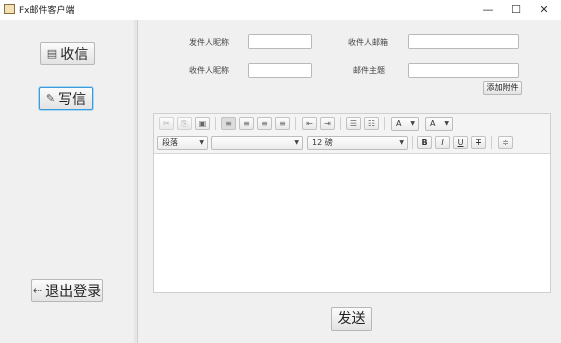 The image size is (561, 343). Describe the element at coordinates (424, 142) in the screenshot. I see `bold-icon: B` at that location.